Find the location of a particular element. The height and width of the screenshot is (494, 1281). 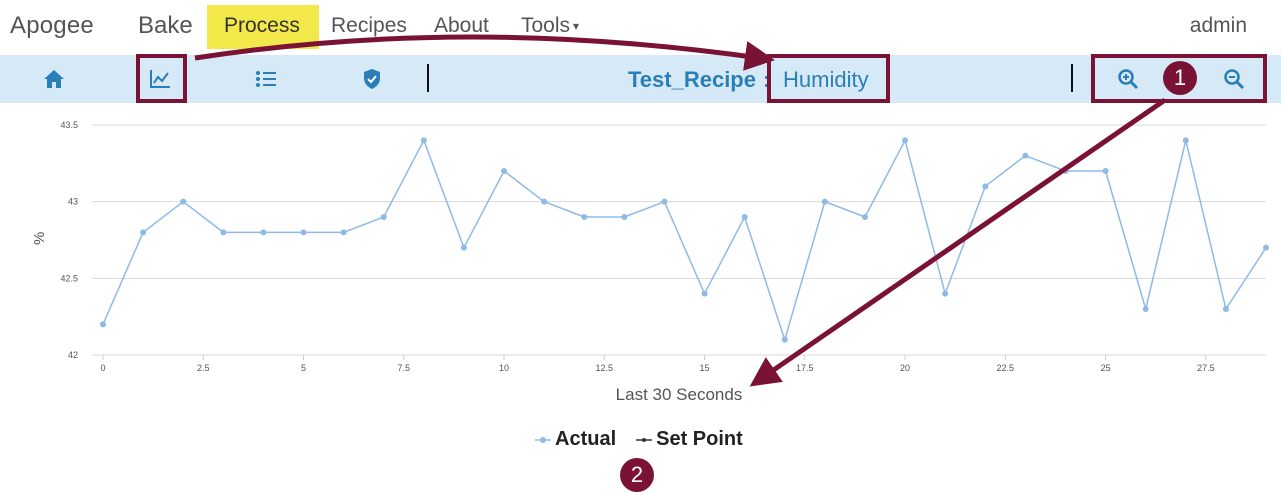

x-tick-label: 15 is located at coordinates (705, 368).